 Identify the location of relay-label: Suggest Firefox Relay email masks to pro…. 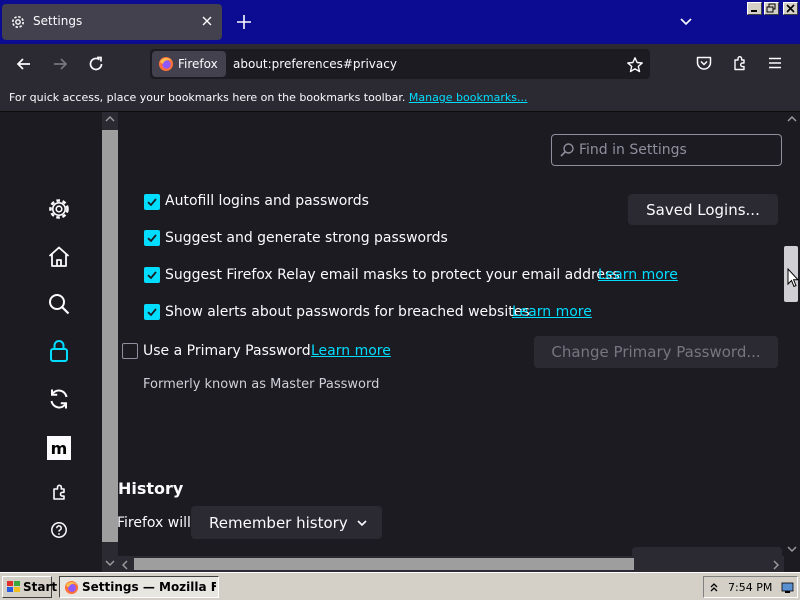
(392, 275).